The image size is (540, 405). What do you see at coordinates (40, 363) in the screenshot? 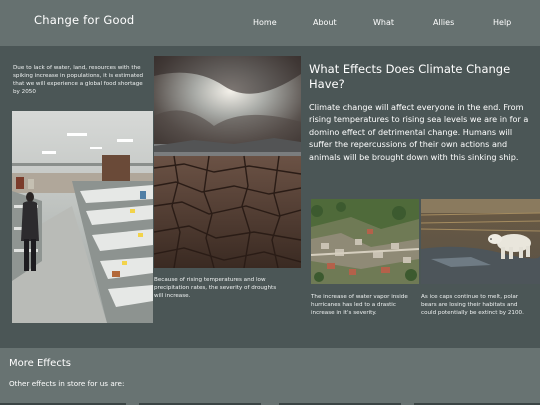
I see `more-effects-title: More Effects` at bounding box center [40, 363].